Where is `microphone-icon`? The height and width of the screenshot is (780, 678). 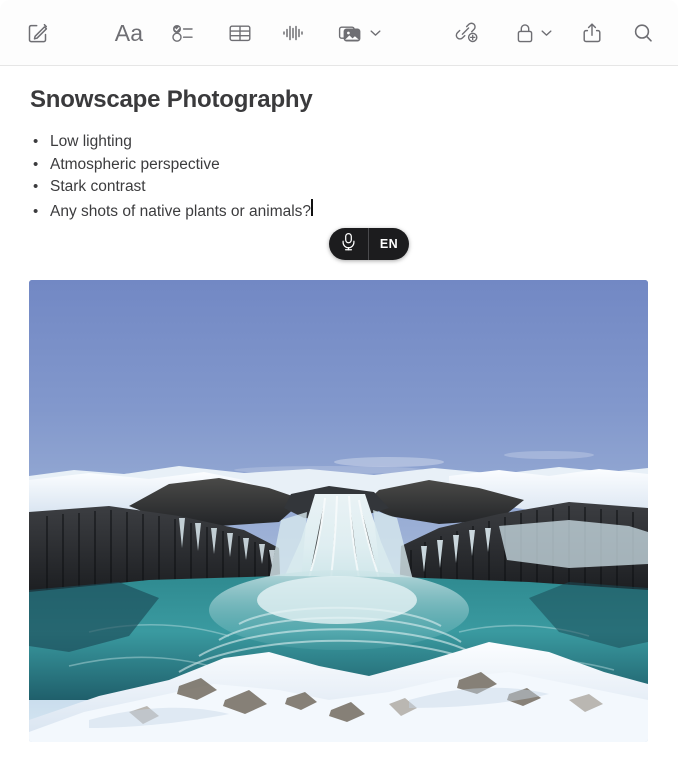 microphone-icon is located at coordinates (348, 244).